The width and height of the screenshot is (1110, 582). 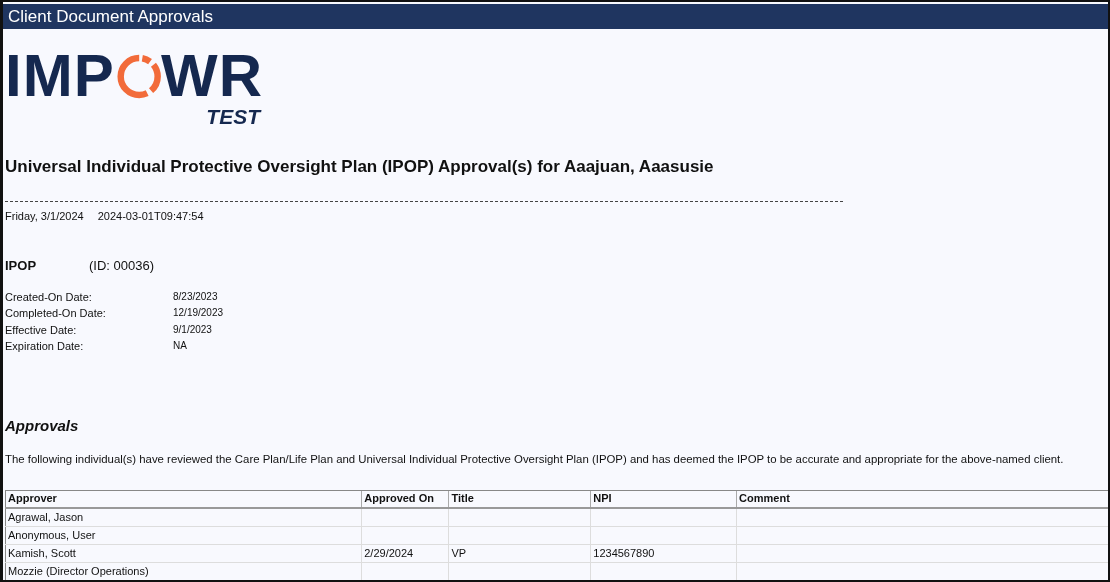 I want to click on column-header: Approver, so click(x=183, y=499).